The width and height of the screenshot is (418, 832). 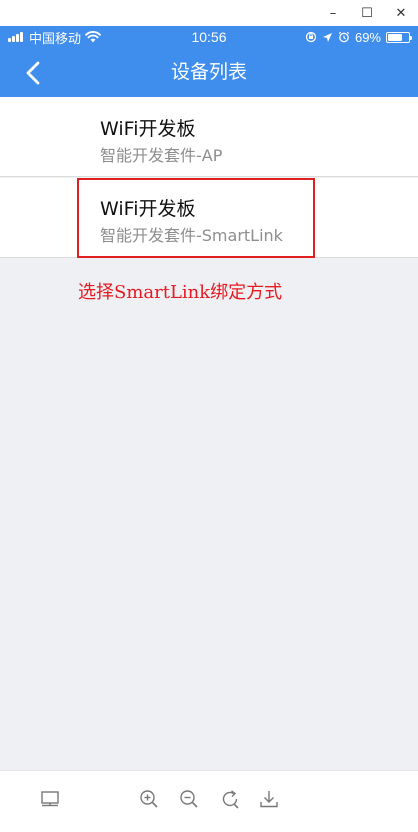 I want to click on nav-bar: 设备列表, so click(x=209, y=72).